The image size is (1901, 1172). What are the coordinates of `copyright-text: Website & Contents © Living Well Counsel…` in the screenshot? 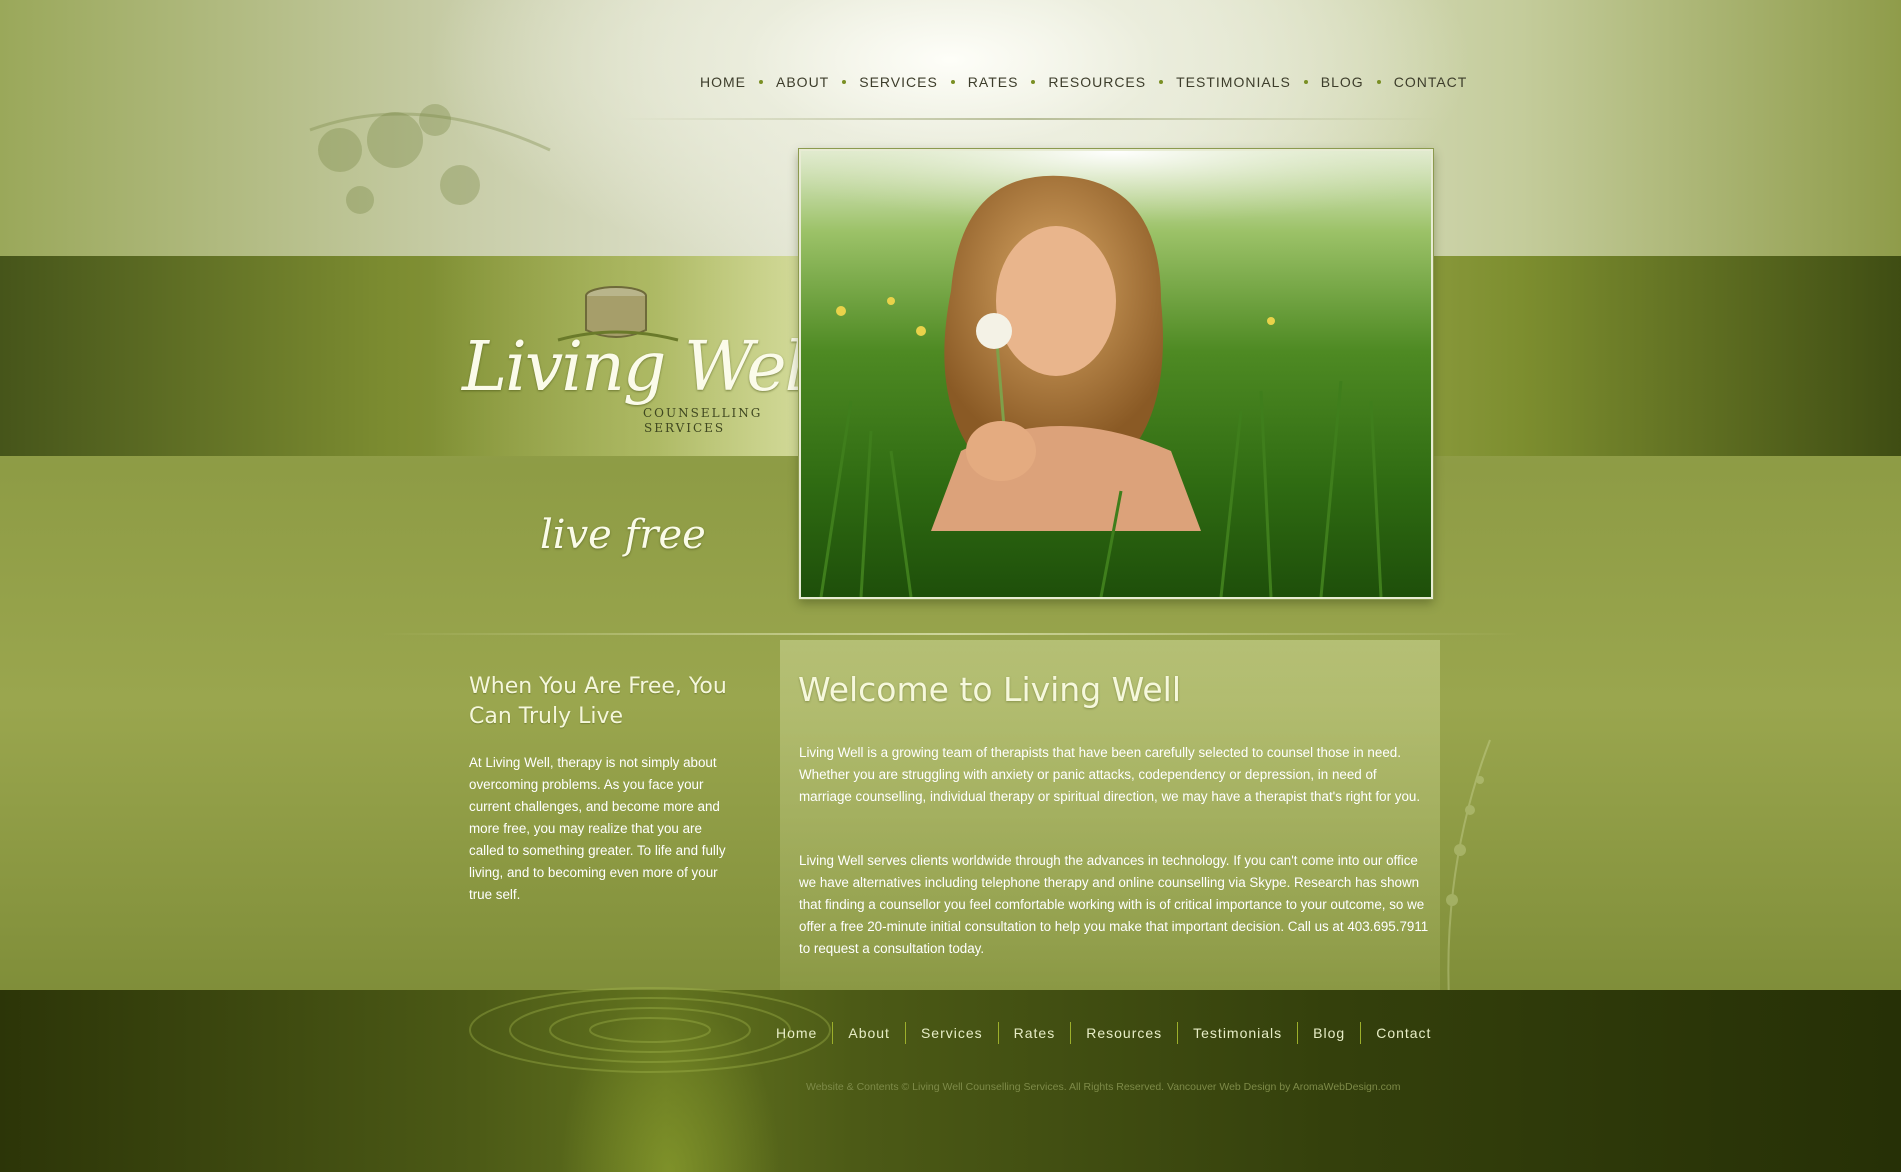 It's located at (1103, 1087).